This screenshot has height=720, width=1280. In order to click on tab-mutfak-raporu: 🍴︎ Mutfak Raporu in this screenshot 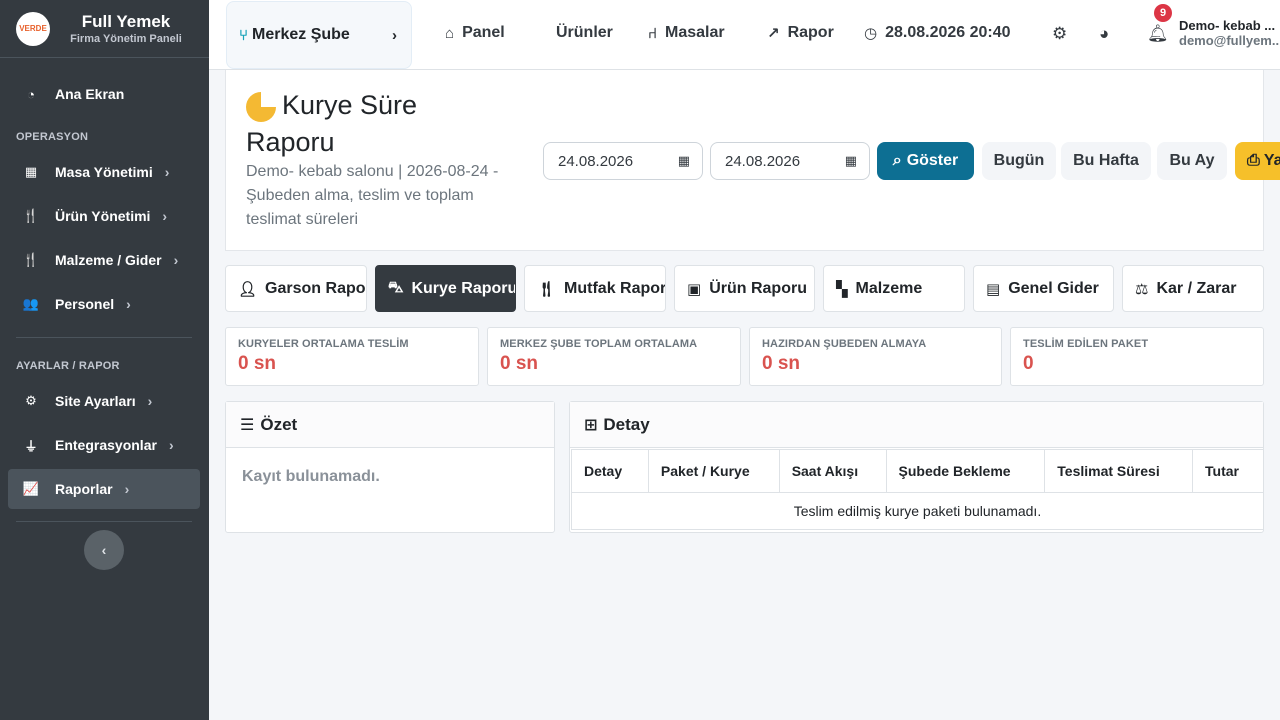, I will do `click(595, 288)`.